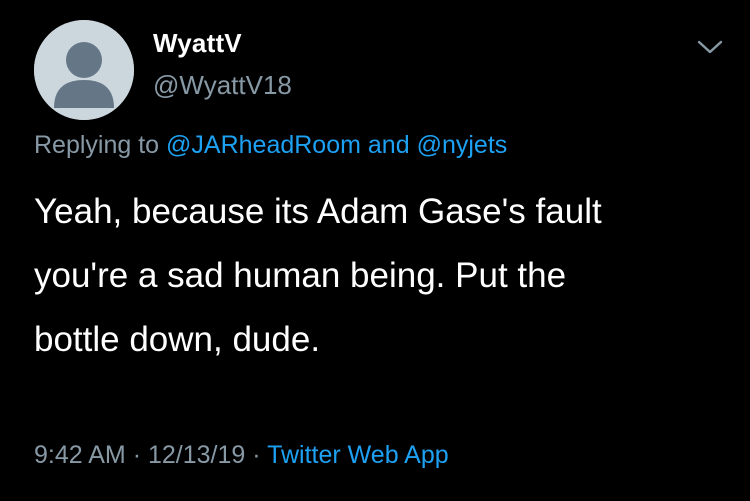 The image size is (750, 501). What do you see at coordinates (97, 145) in the screenshot?
I see `replying-to-label: Replying to` at bounding box center [97, 145].